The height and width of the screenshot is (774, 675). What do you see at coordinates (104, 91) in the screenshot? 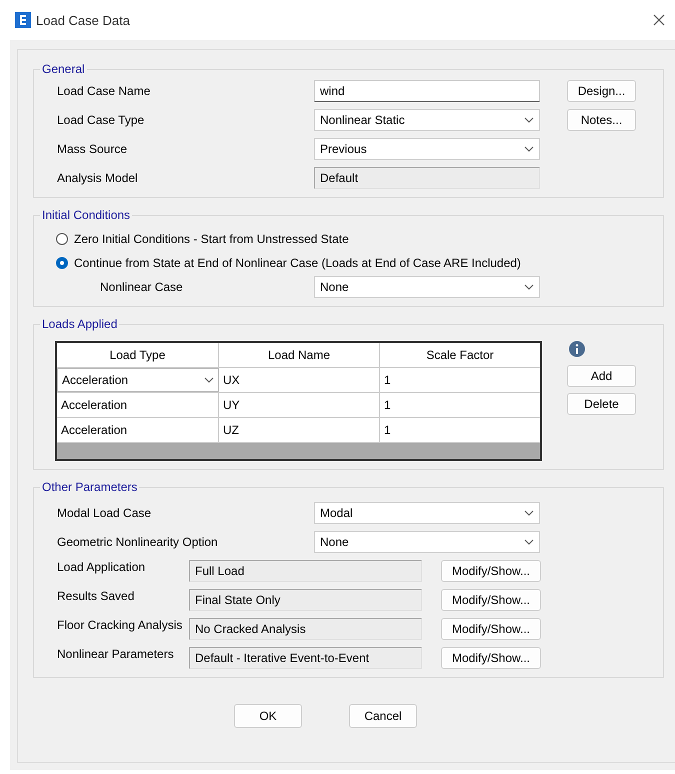
I see `field-label: Load Case Name` at bounding box center [104, 91].